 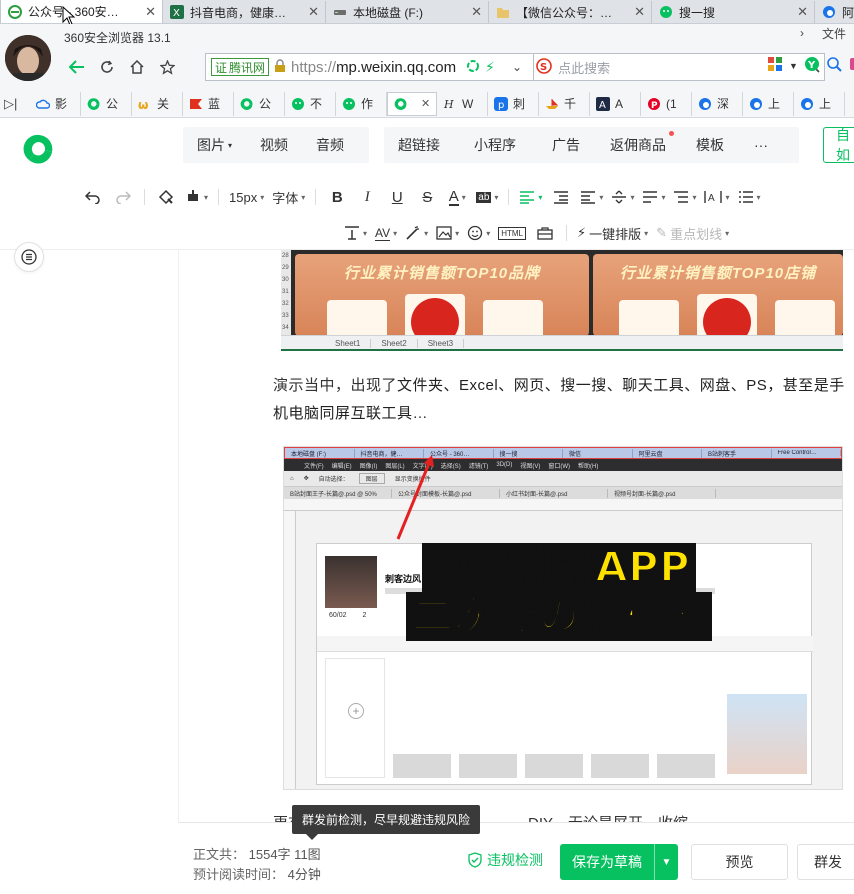 I want to click on highlight-line-button: ✎ 重点划线 ▾, so click(x=692, y=233).